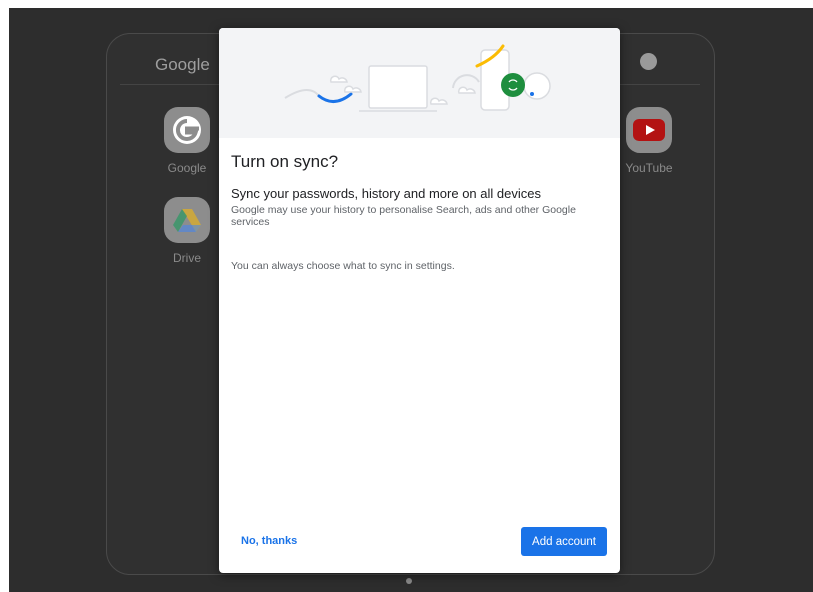 The height and width of the screenshot is (592, 813). I want to click on app-label: YouTube, so click(649, 168).